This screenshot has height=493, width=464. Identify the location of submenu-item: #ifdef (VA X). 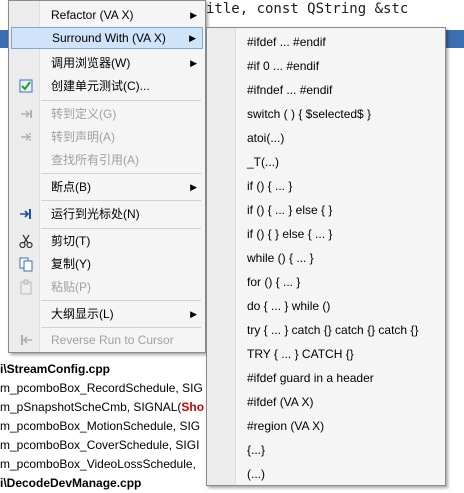
(280, 402).